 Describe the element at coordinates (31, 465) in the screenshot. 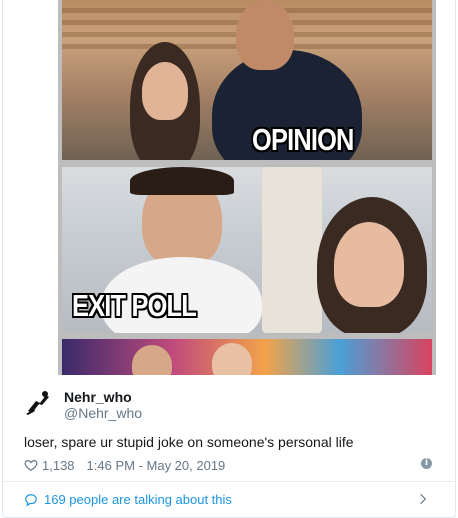

I see `heart-icon` at that location.